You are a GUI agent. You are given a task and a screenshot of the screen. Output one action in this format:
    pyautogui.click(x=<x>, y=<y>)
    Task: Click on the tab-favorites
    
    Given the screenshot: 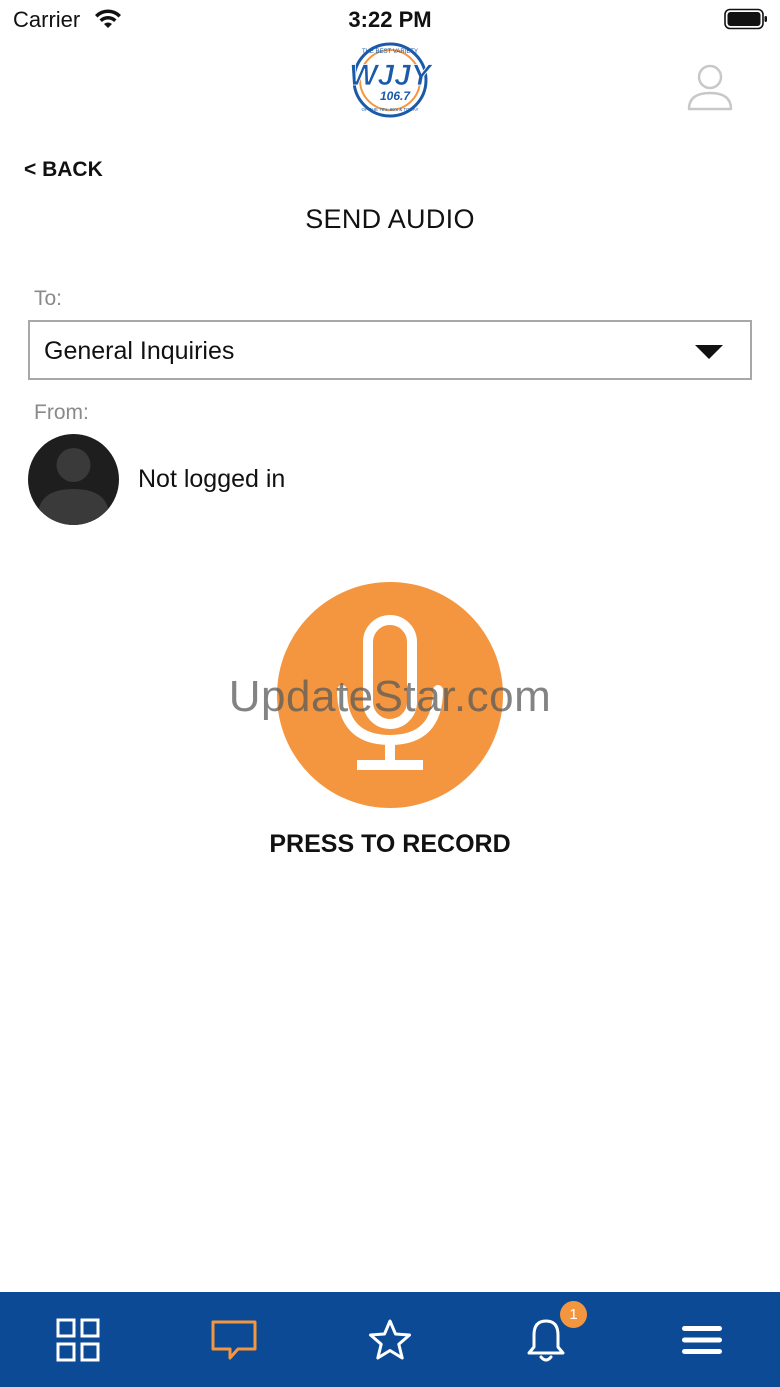 What is the action you would take?
    pyautogui.click(x=390, y=1339)
    